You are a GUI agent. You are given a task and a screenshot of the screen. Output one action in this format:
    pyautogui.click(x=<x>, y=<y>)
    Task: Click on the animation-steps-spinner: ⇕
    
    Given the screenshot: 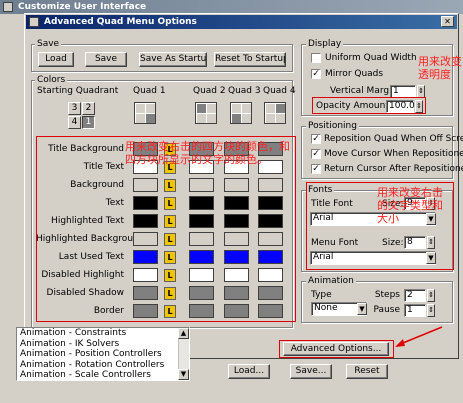 What is the action you would take?
    pyautogui.click(x=431, y=295)
    